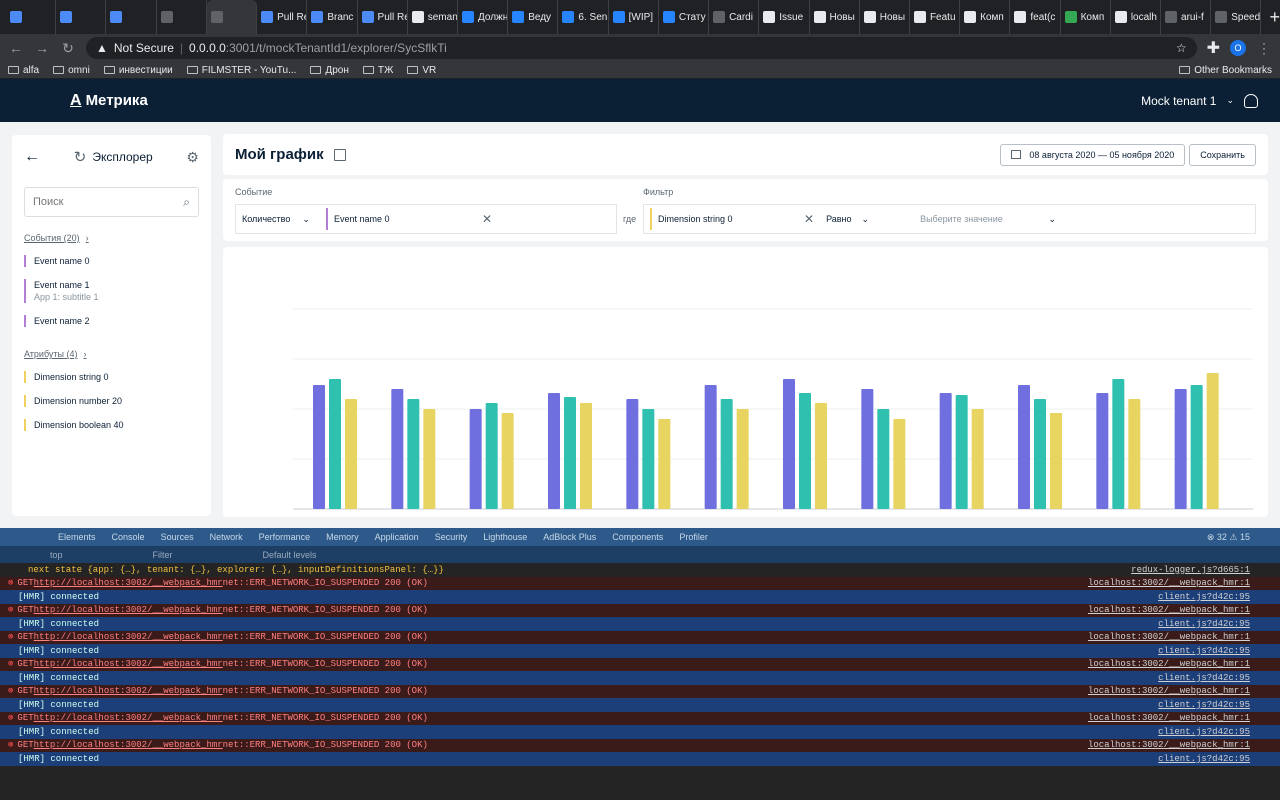 The width and height of the screenshot is (1280, 800). I want to click on user-icon, so click(1251, 100).